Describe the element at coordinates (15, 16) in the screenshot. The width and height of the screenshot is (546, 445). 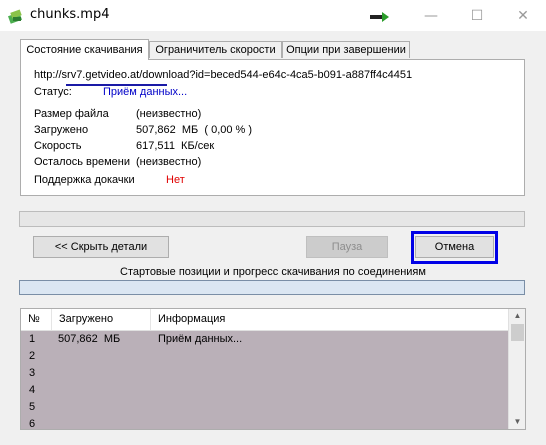
I see `app-icon` at that location.